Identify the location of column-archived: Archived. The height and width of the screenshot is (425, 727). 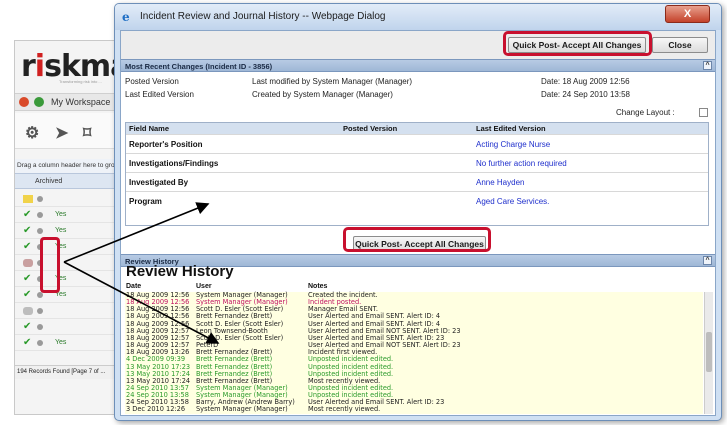
(48, 181).